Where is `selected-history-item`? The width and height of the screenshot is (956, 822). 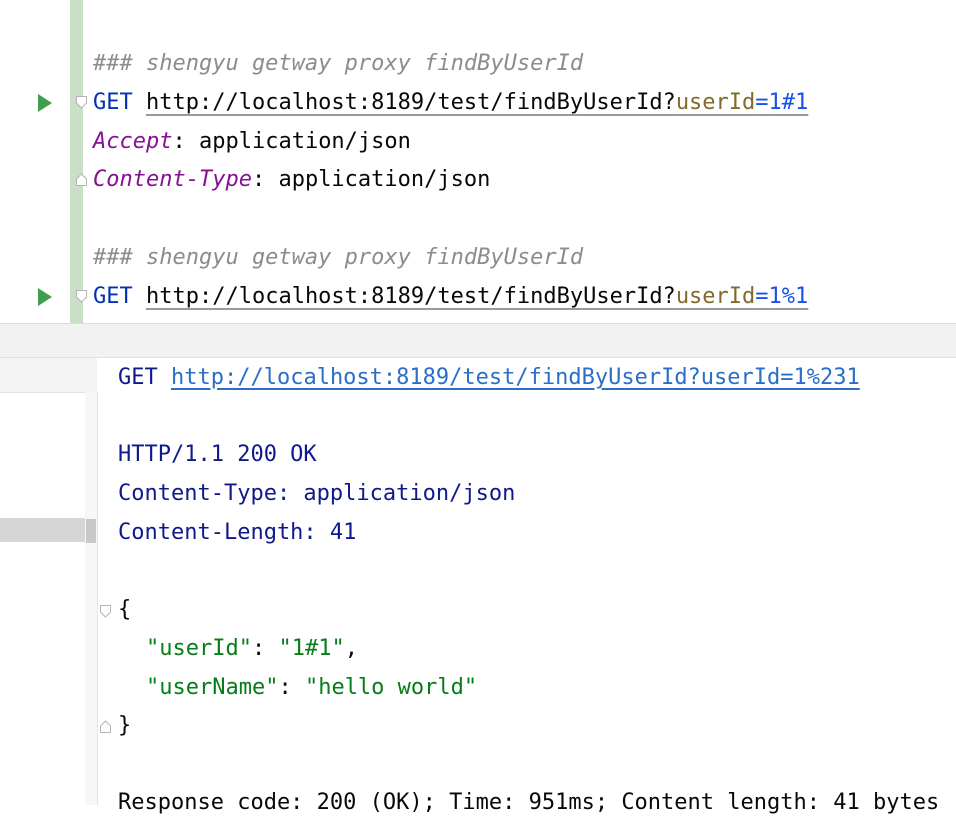
selected-history-item is located at coordinates (48, 530).